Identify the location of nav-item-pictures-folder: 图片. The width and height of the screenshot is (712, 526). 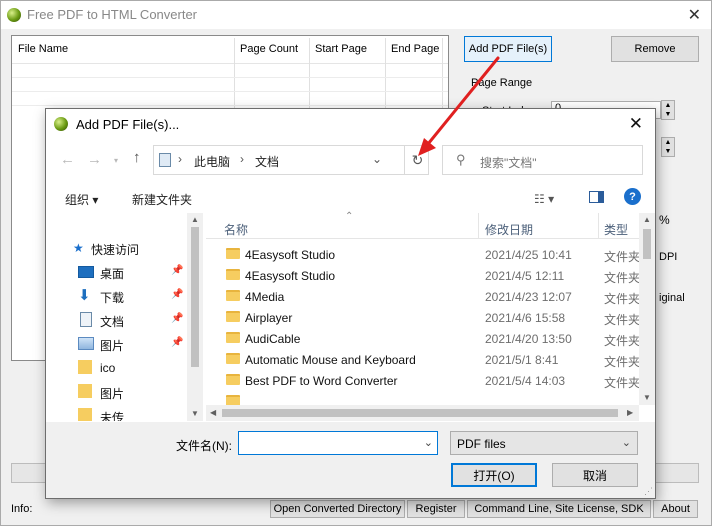
(116, 393).